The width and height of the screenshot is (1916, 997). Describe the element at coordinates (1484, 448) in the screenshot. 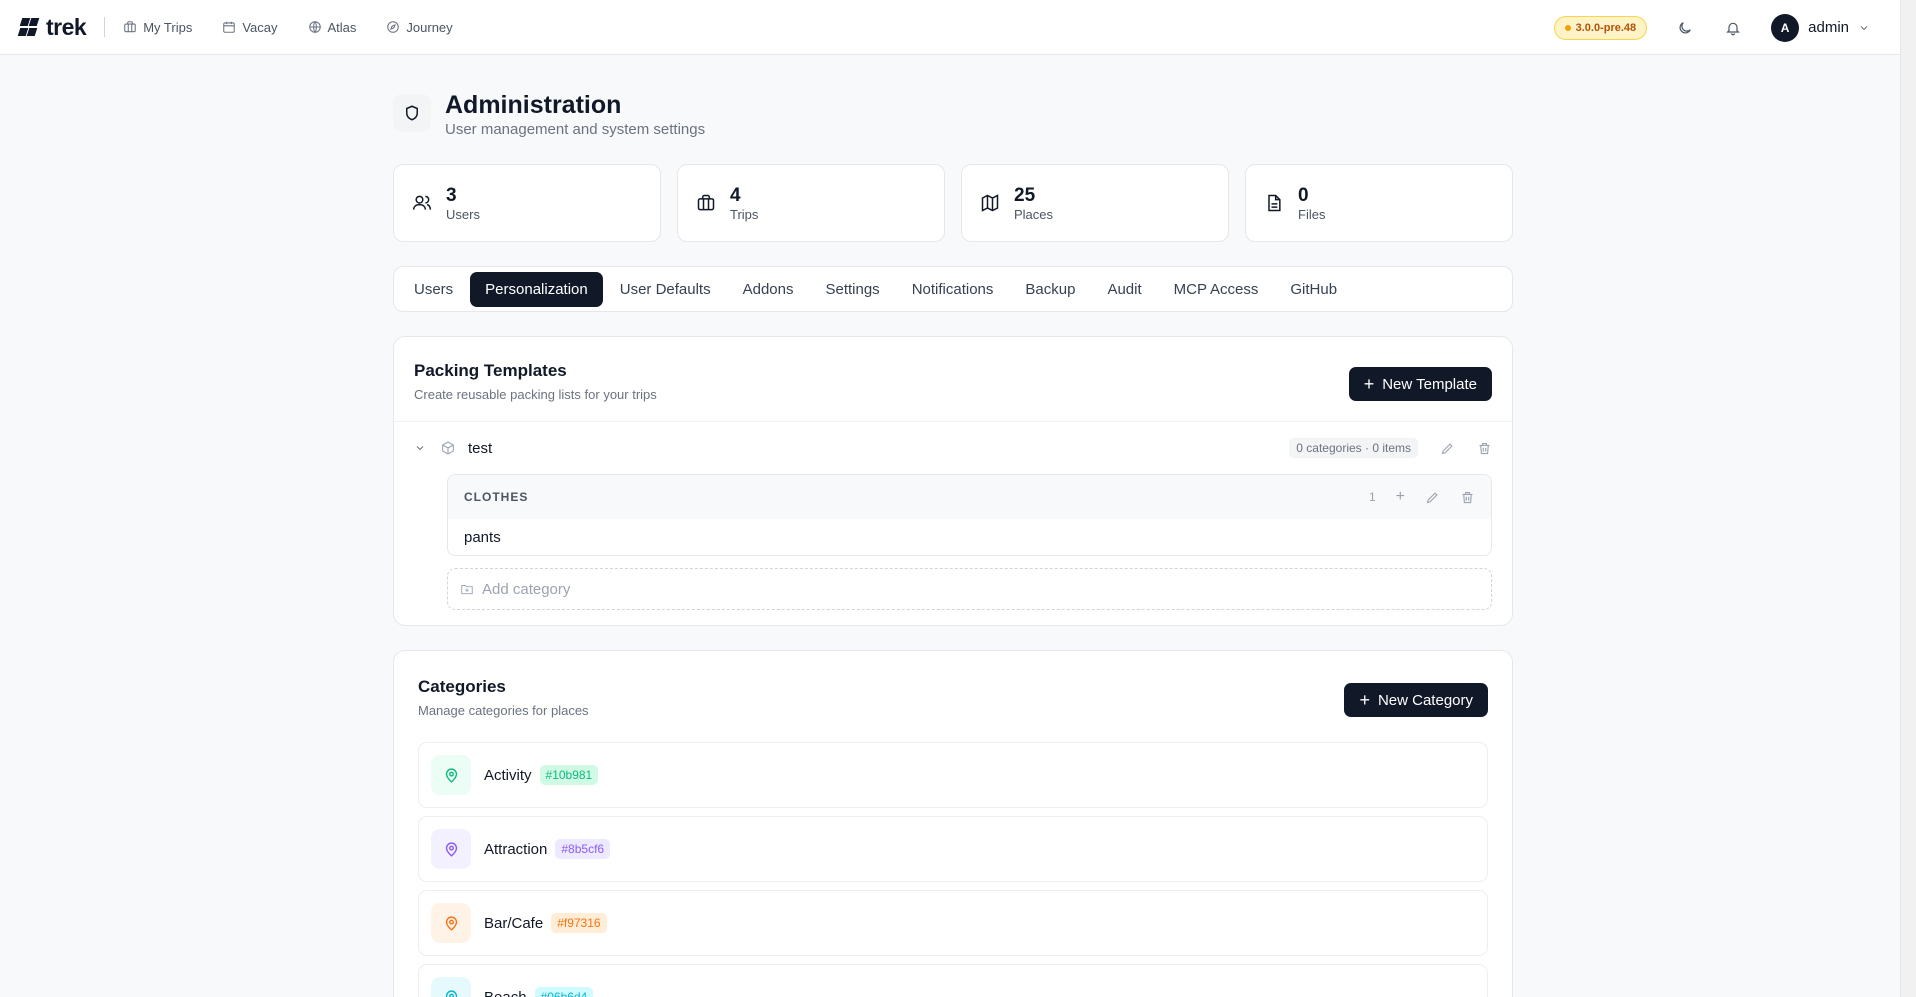

I see `delete-template-button` at that location.